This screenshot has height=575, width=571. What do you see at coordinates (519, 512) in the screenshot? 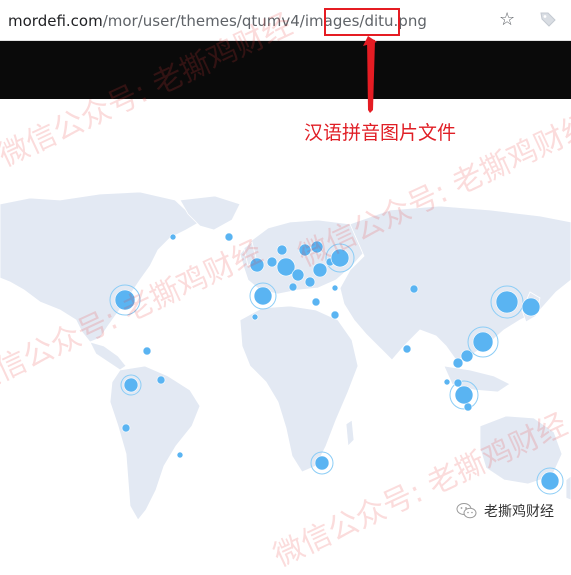
I see `wechat-badge-label: 老撕鸡财经` at bounding box center [519, 512].